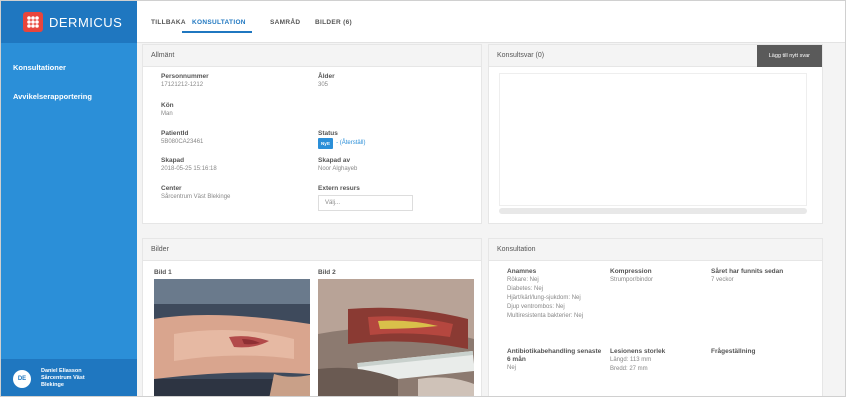 This screenshot has width=846, height=397. I want to click on images-panel-title: Bilder, so click(312, 250).